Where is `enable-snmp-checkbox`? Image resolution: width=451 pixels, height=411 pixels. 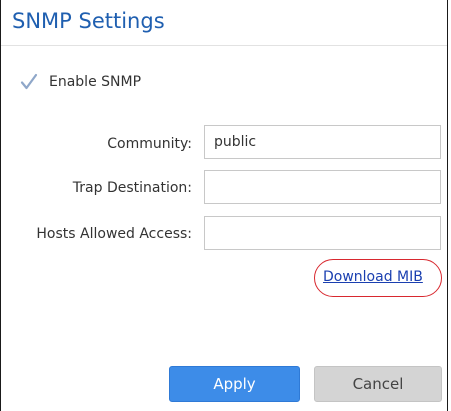 enable-snmp-checkbox is located at coordinates (29, 82).